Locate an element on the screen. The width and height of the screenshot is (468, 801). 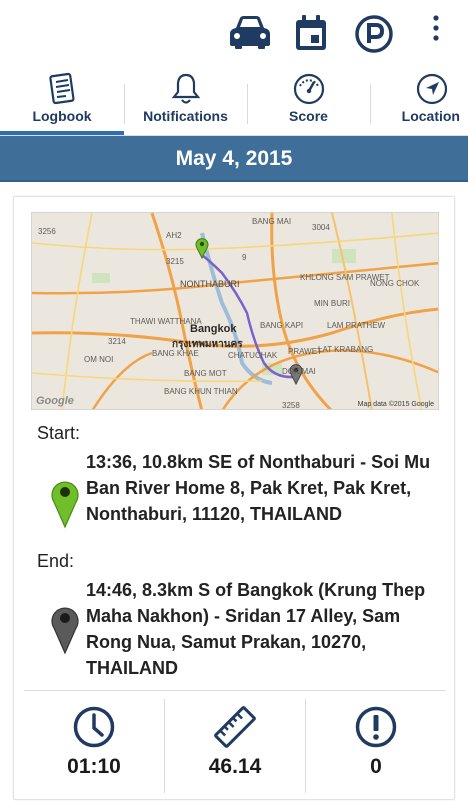
tab-logbook: Logbook is located at coordinates (62, 103).